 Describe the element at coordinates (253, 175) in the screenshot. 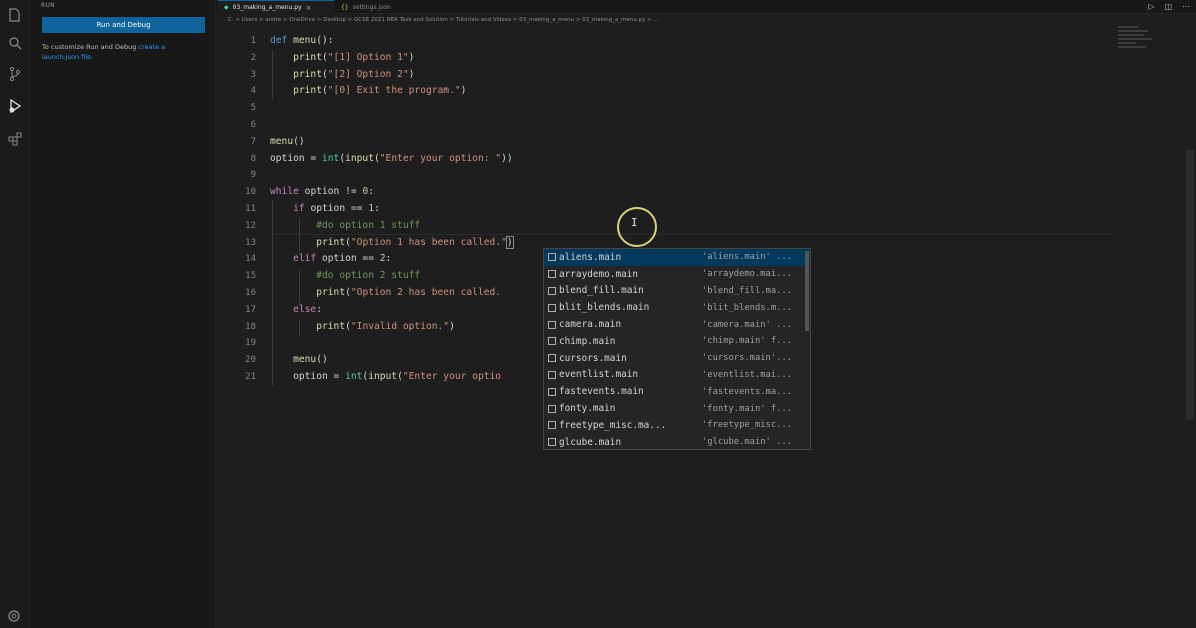

I see `line-number: 9` at that location.